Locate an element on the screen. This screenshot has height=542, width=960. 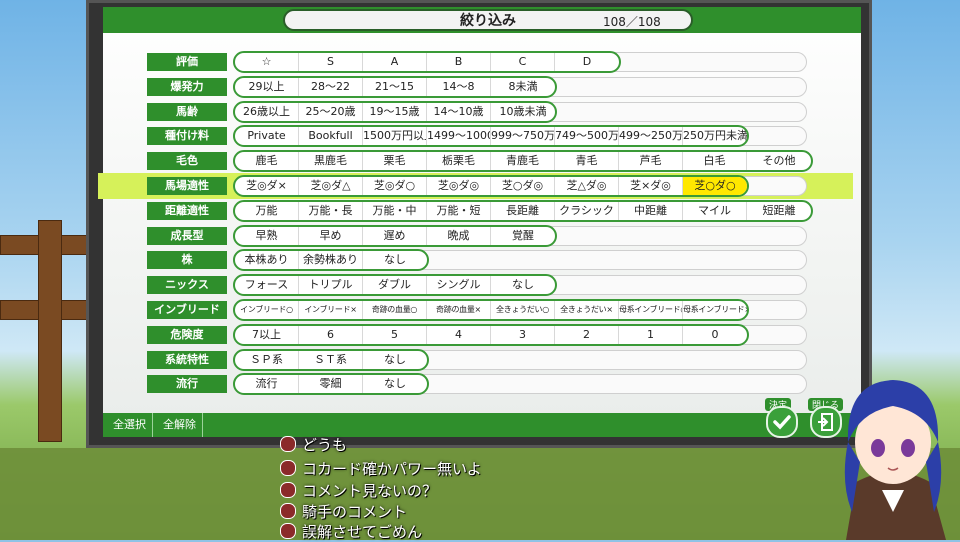
filter-option-button: 250万円未満 is located at coordinates (715, 136).